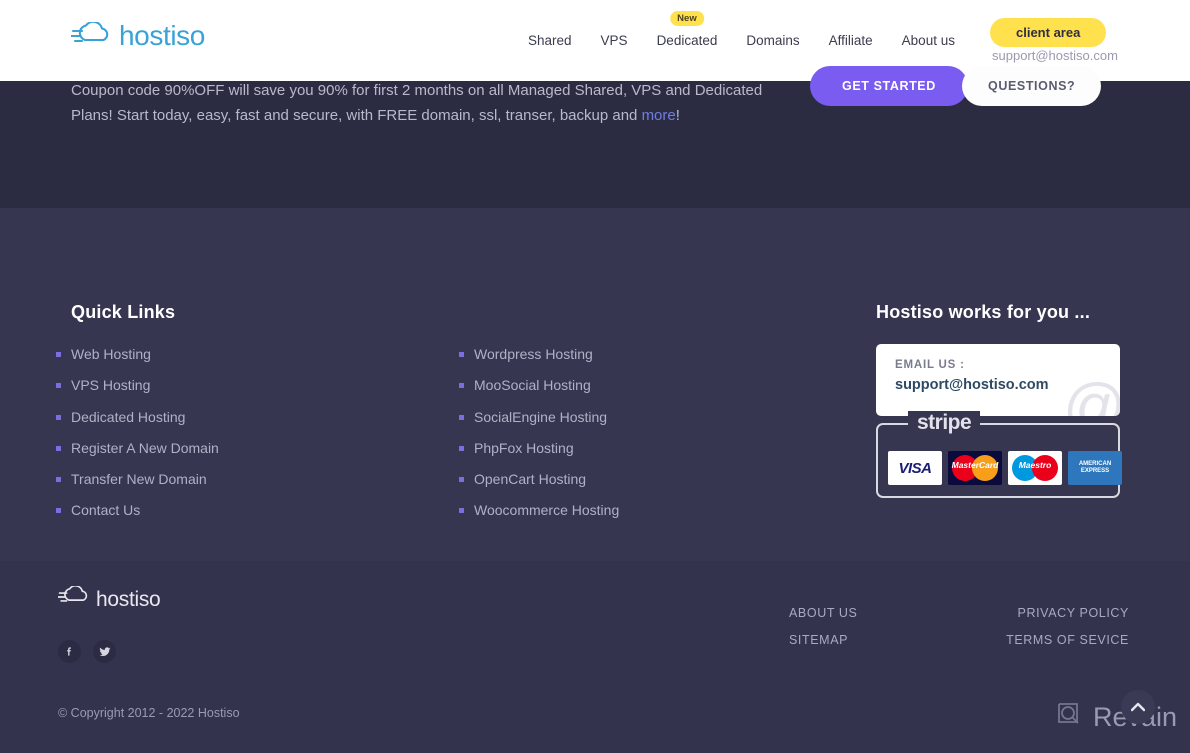  I want to click on revain-logo-icon, so click(1070, 717).